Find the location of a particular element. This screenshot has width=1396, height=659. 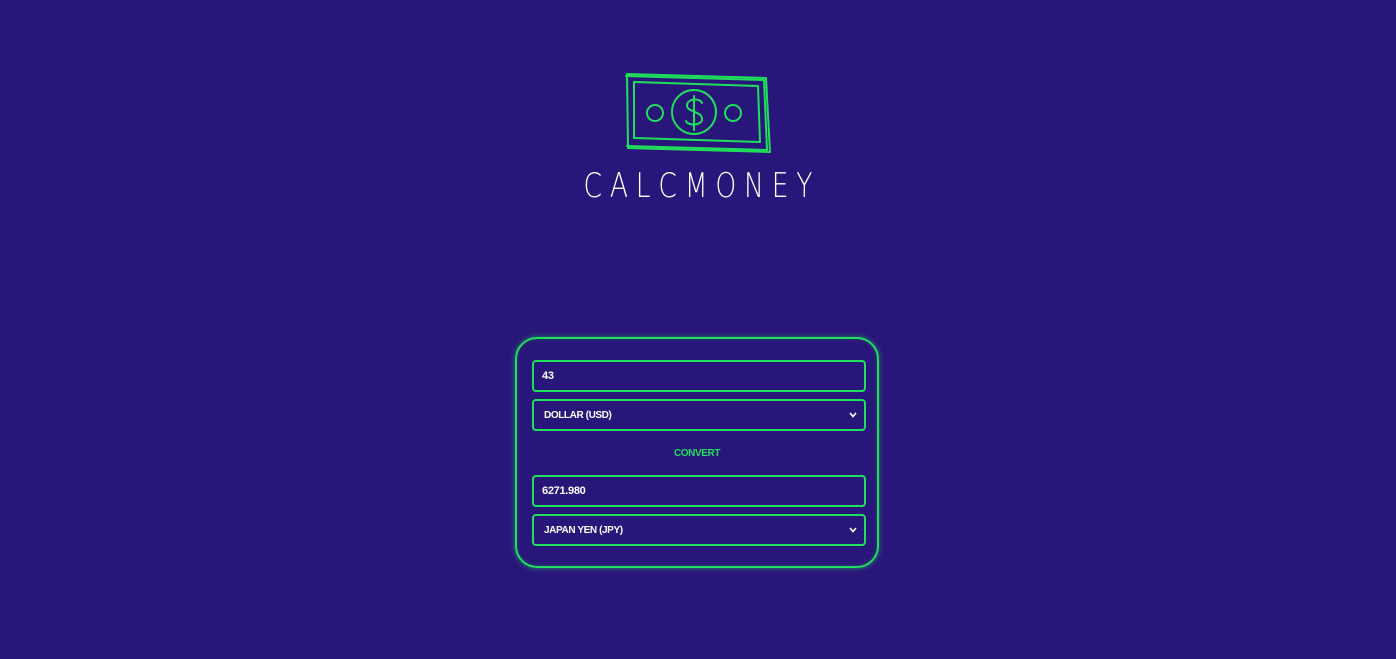

result-input: 6271.980 is located at coordinates (699, 491).